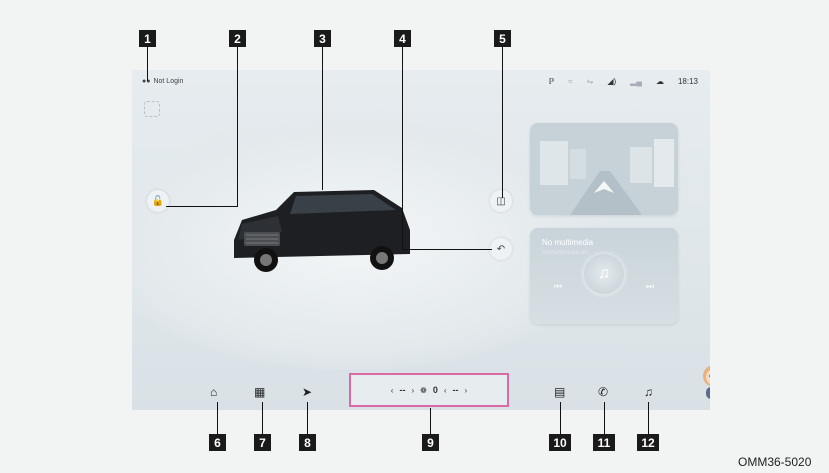 The width and height of the screenshot is (829, 473). Describe the element at coordinates (392, 390) in the screenshot. I see `left-temp-decrease: ‹` at that location.